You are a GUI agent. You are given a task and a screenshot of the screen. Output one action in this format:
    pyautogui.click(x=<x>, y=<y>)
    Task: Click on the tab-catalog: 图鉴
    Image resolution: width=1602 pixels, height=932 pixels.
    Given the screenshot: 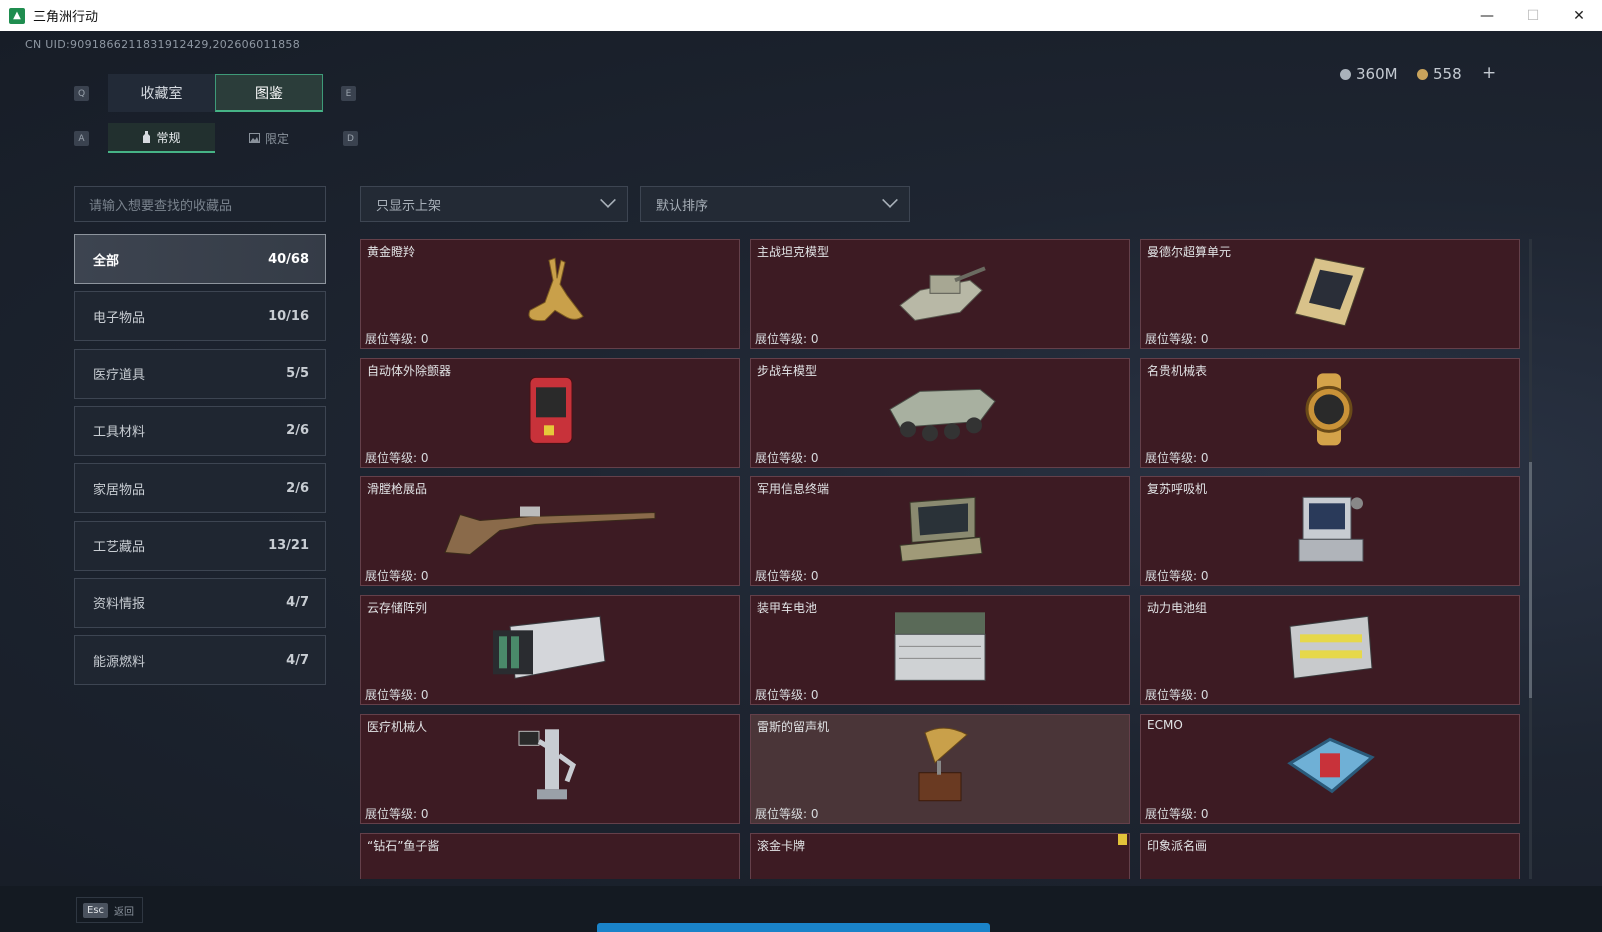 What is the action you would take?
    pyautogui.click(x=269, y=93)
    